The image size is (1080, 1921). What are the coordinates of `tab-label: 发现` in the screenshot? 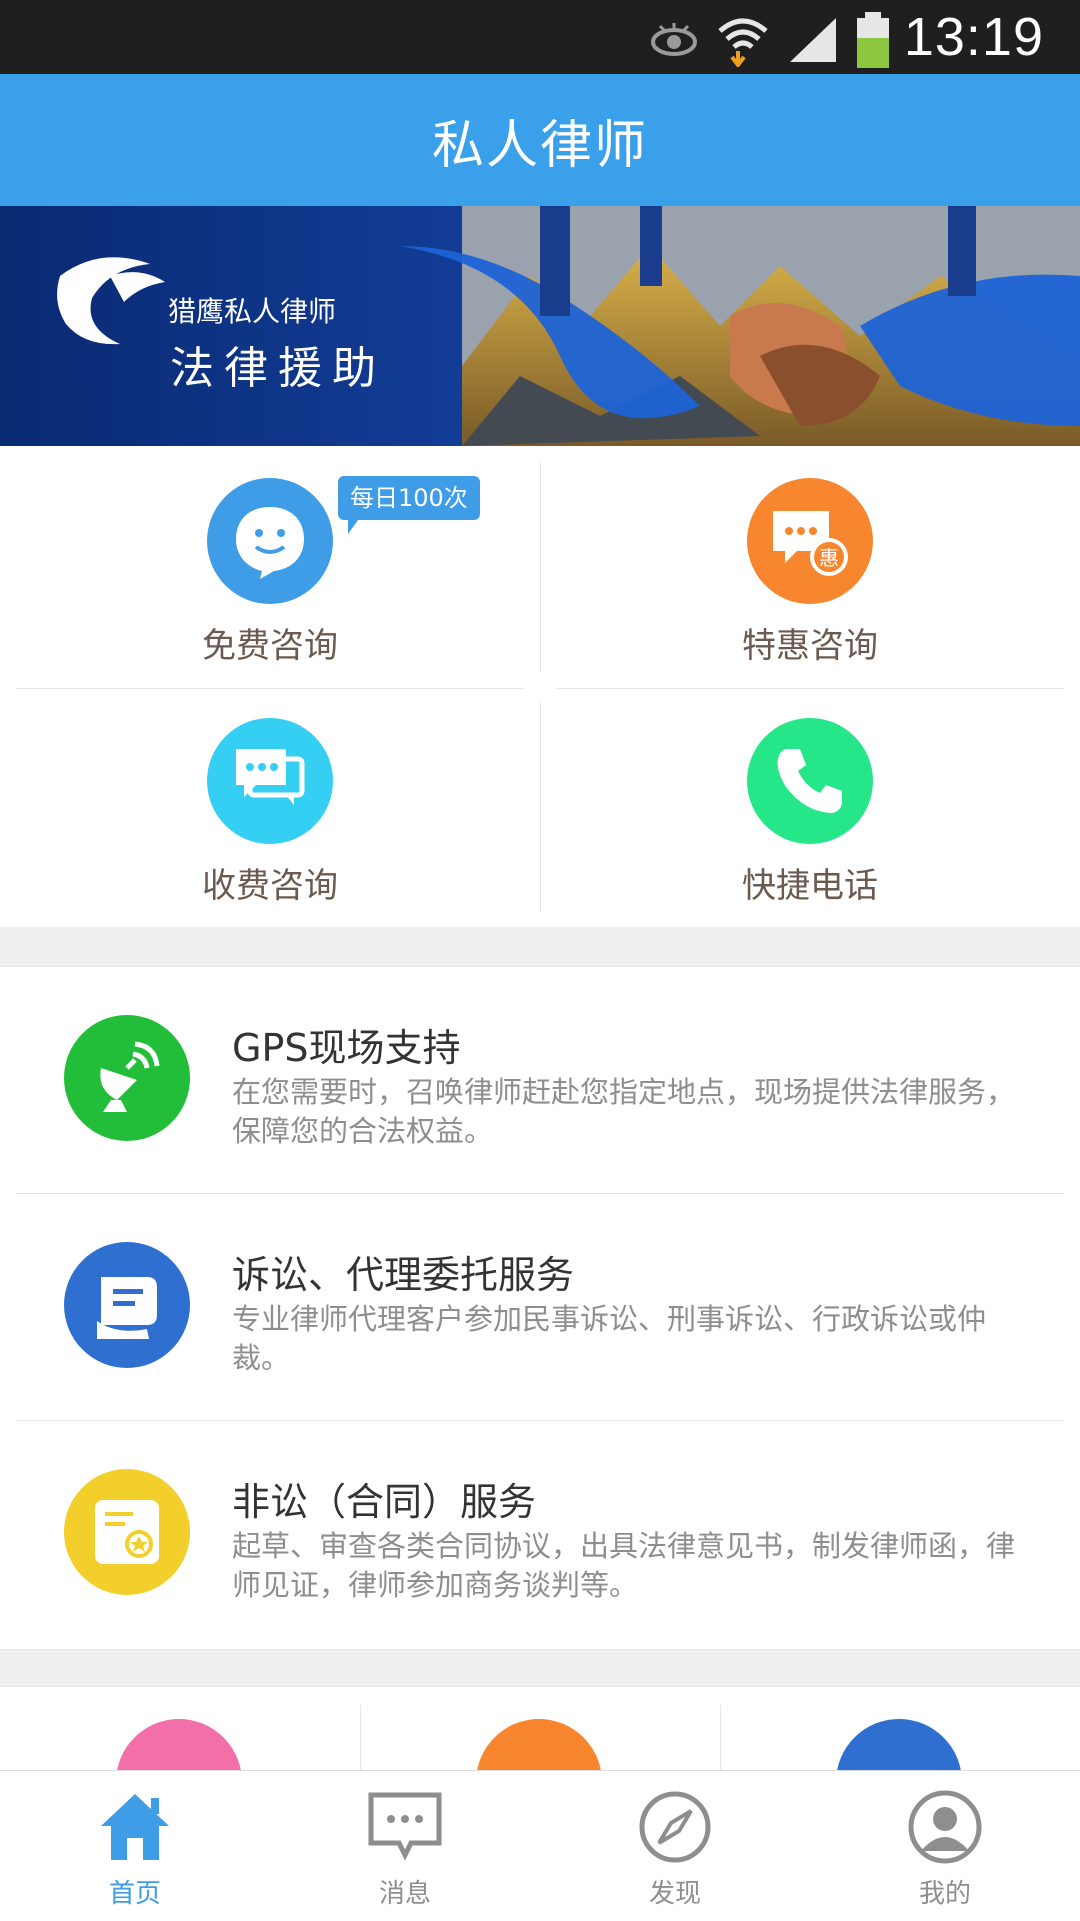 It's located at (674, 1894).